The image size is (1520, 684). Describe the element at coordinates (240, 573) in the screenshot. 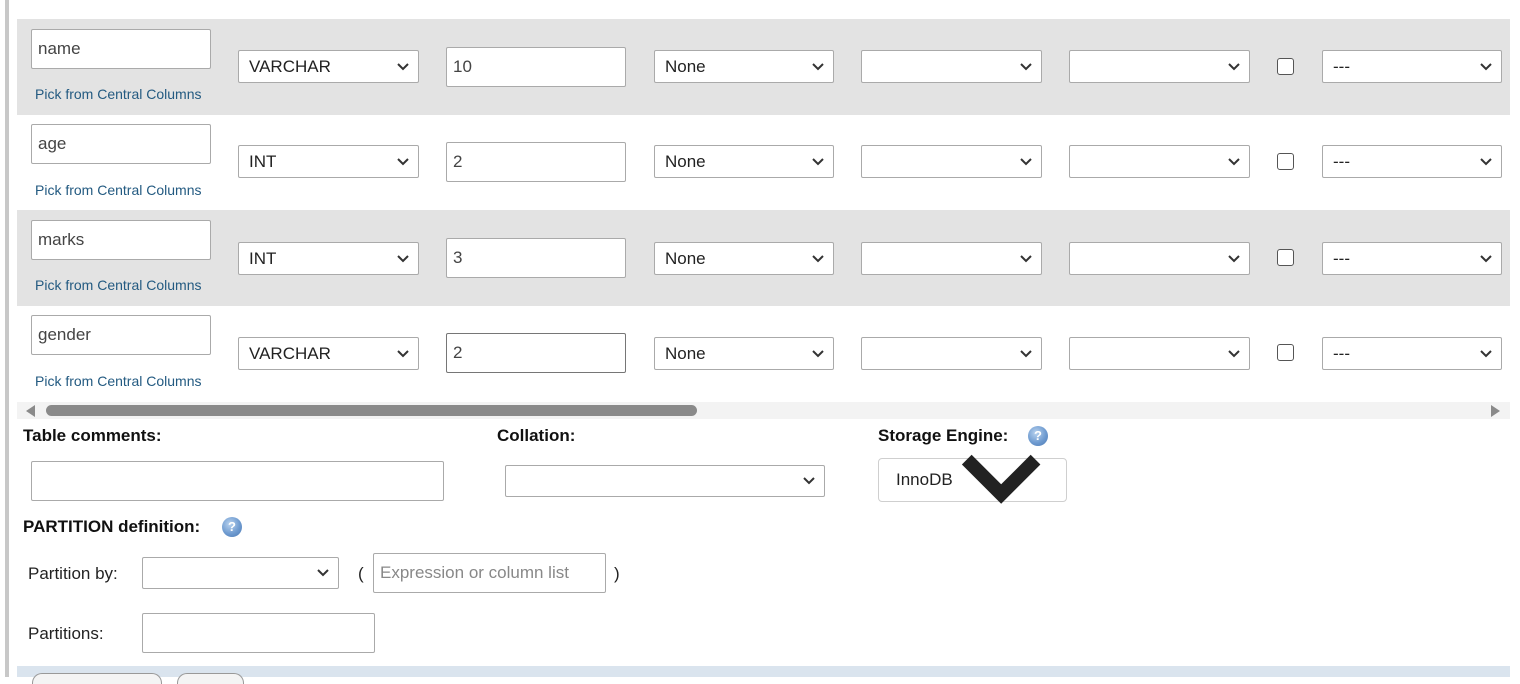

I see `partition-by-select` at that location.